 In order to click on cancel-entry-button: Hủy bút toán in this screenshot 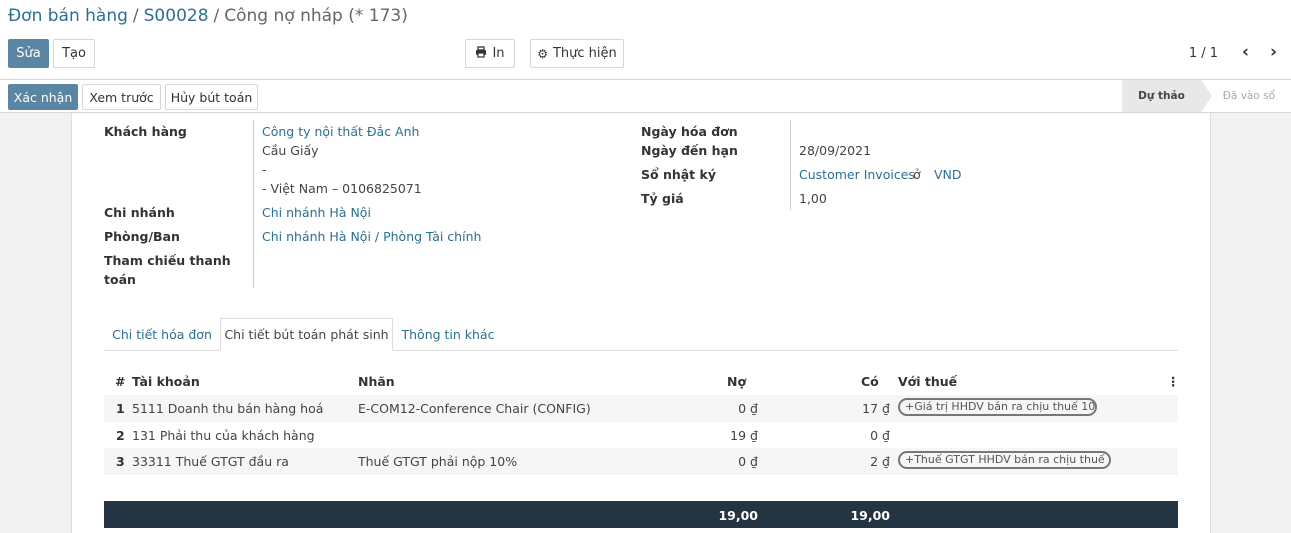, I will do `click(211, 97)`.